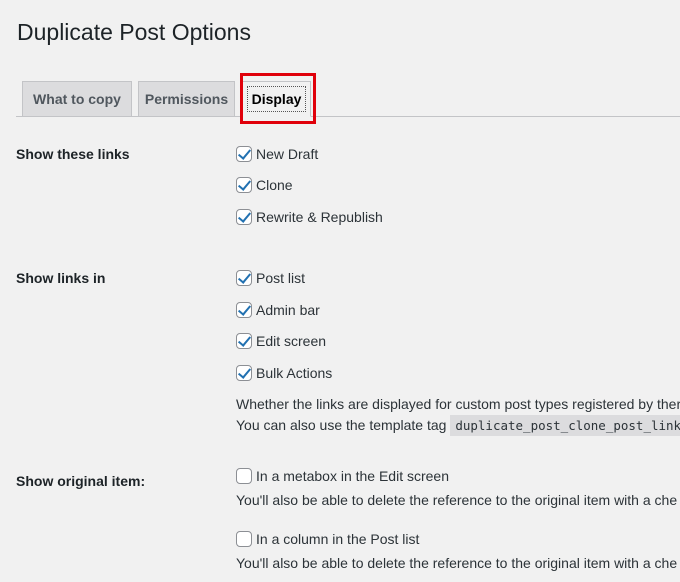 The image size is (680, 582). What do you see at coordinates (338, 539) in the screenshot?
I see `option-label: In a column in the Post list` at bounding box center [338, 539].